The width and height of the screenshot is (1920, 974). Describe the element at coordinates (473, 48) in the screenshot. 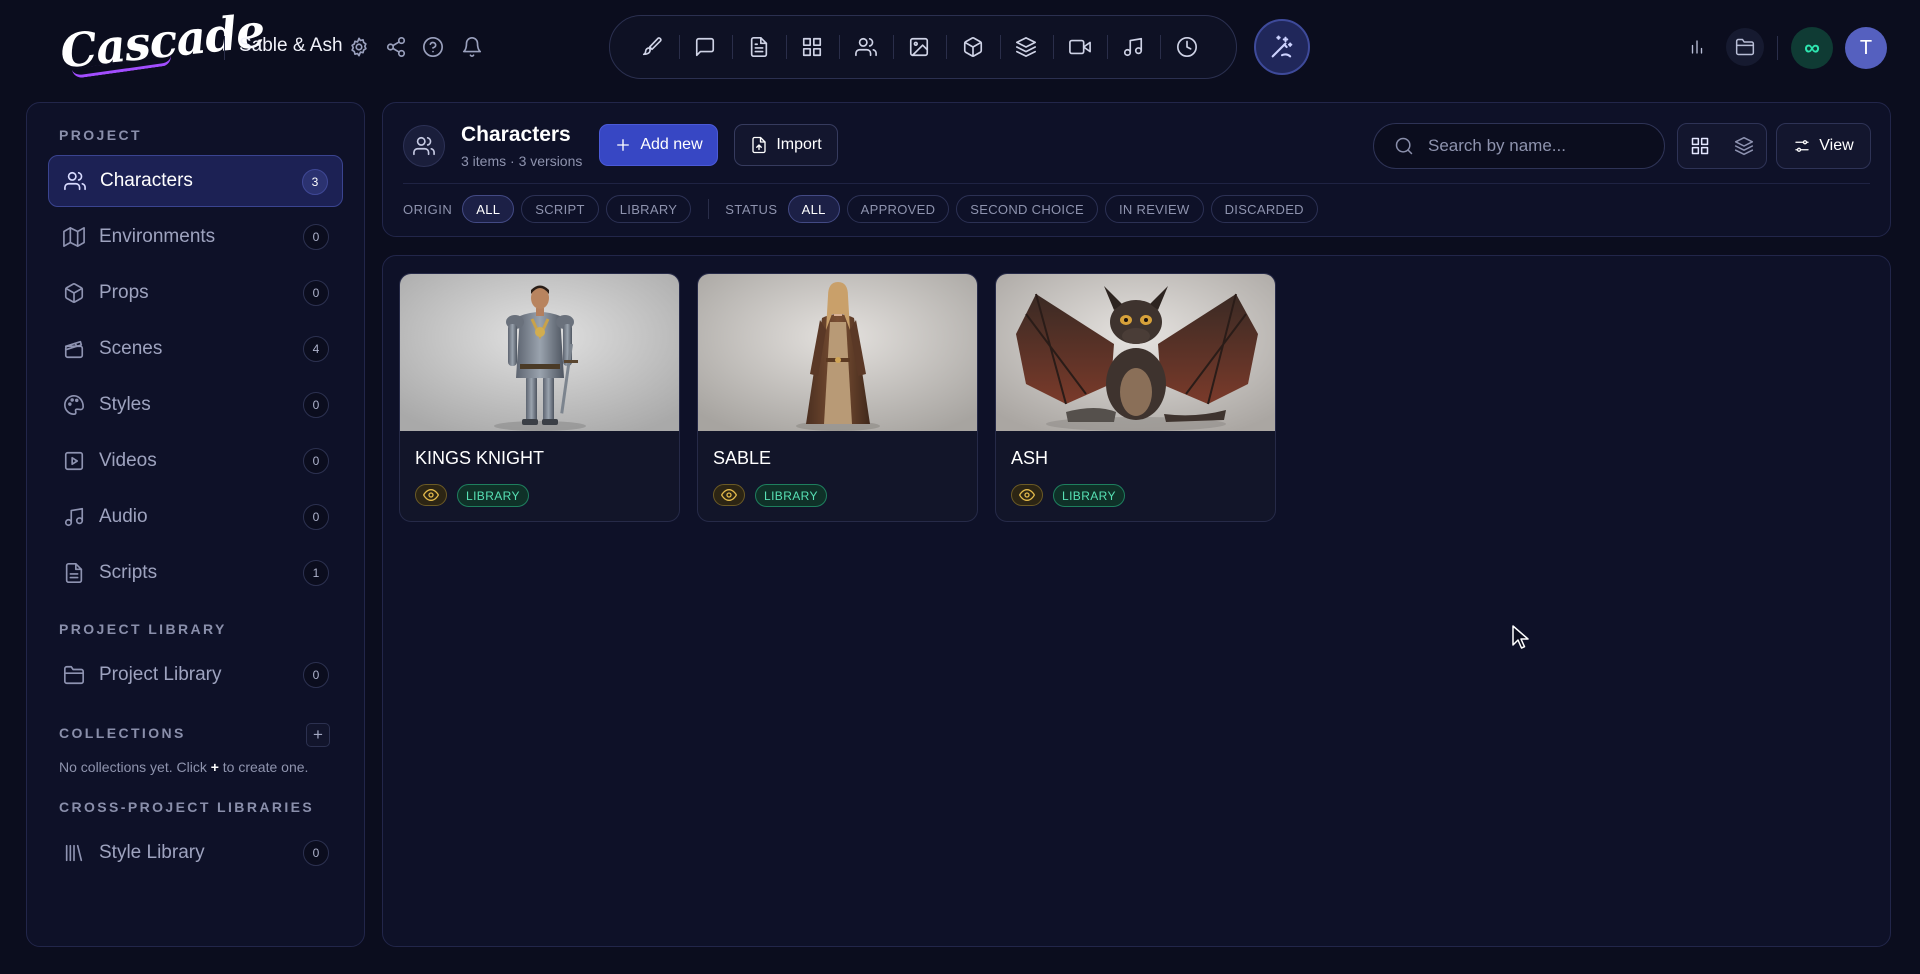

I see `bell-icon` at that location.